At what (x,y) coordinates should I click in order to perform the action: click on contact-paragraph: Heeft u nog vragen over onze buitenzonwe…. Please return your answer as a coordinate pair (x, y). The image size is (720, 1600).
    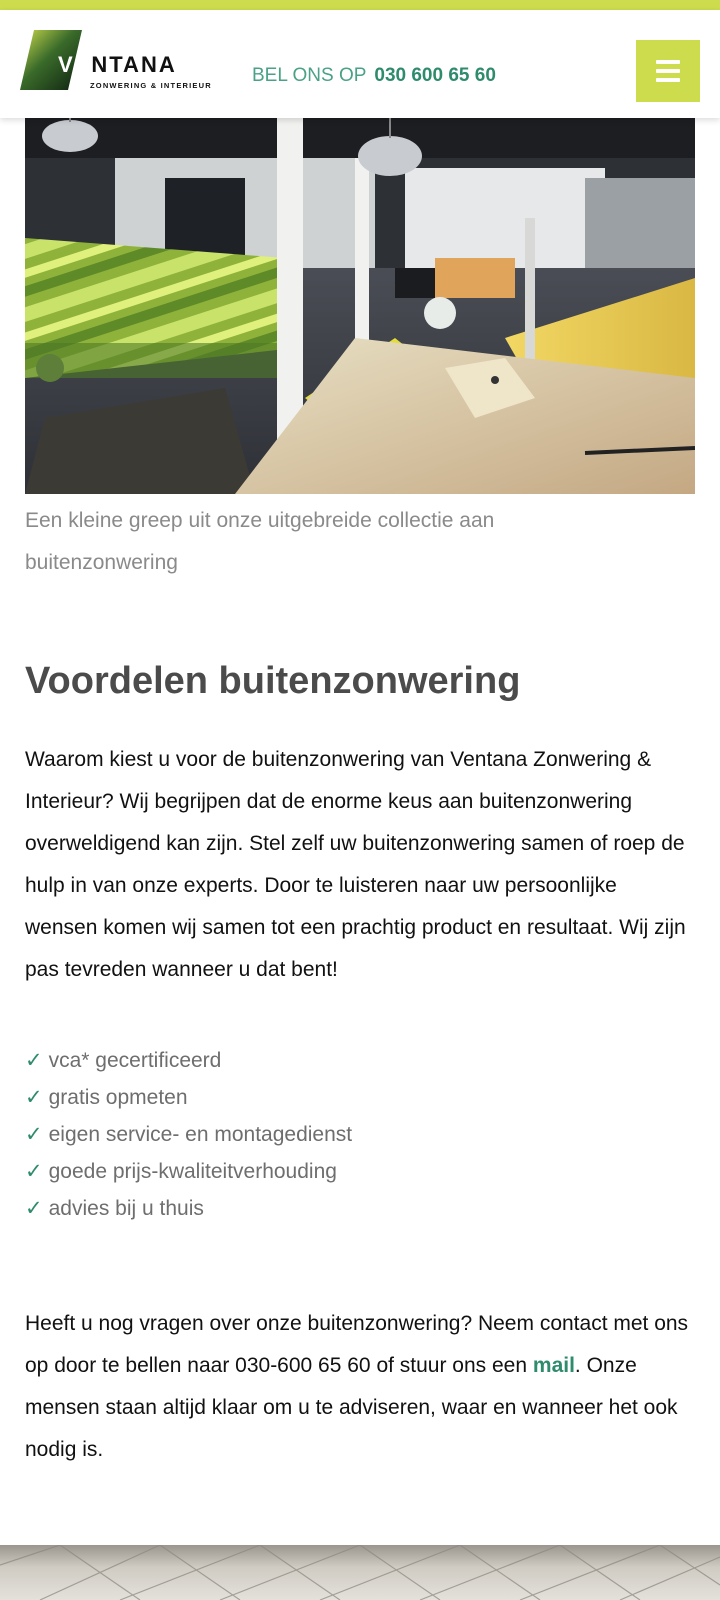
    Looking at the image, I should click on (365, 1387).